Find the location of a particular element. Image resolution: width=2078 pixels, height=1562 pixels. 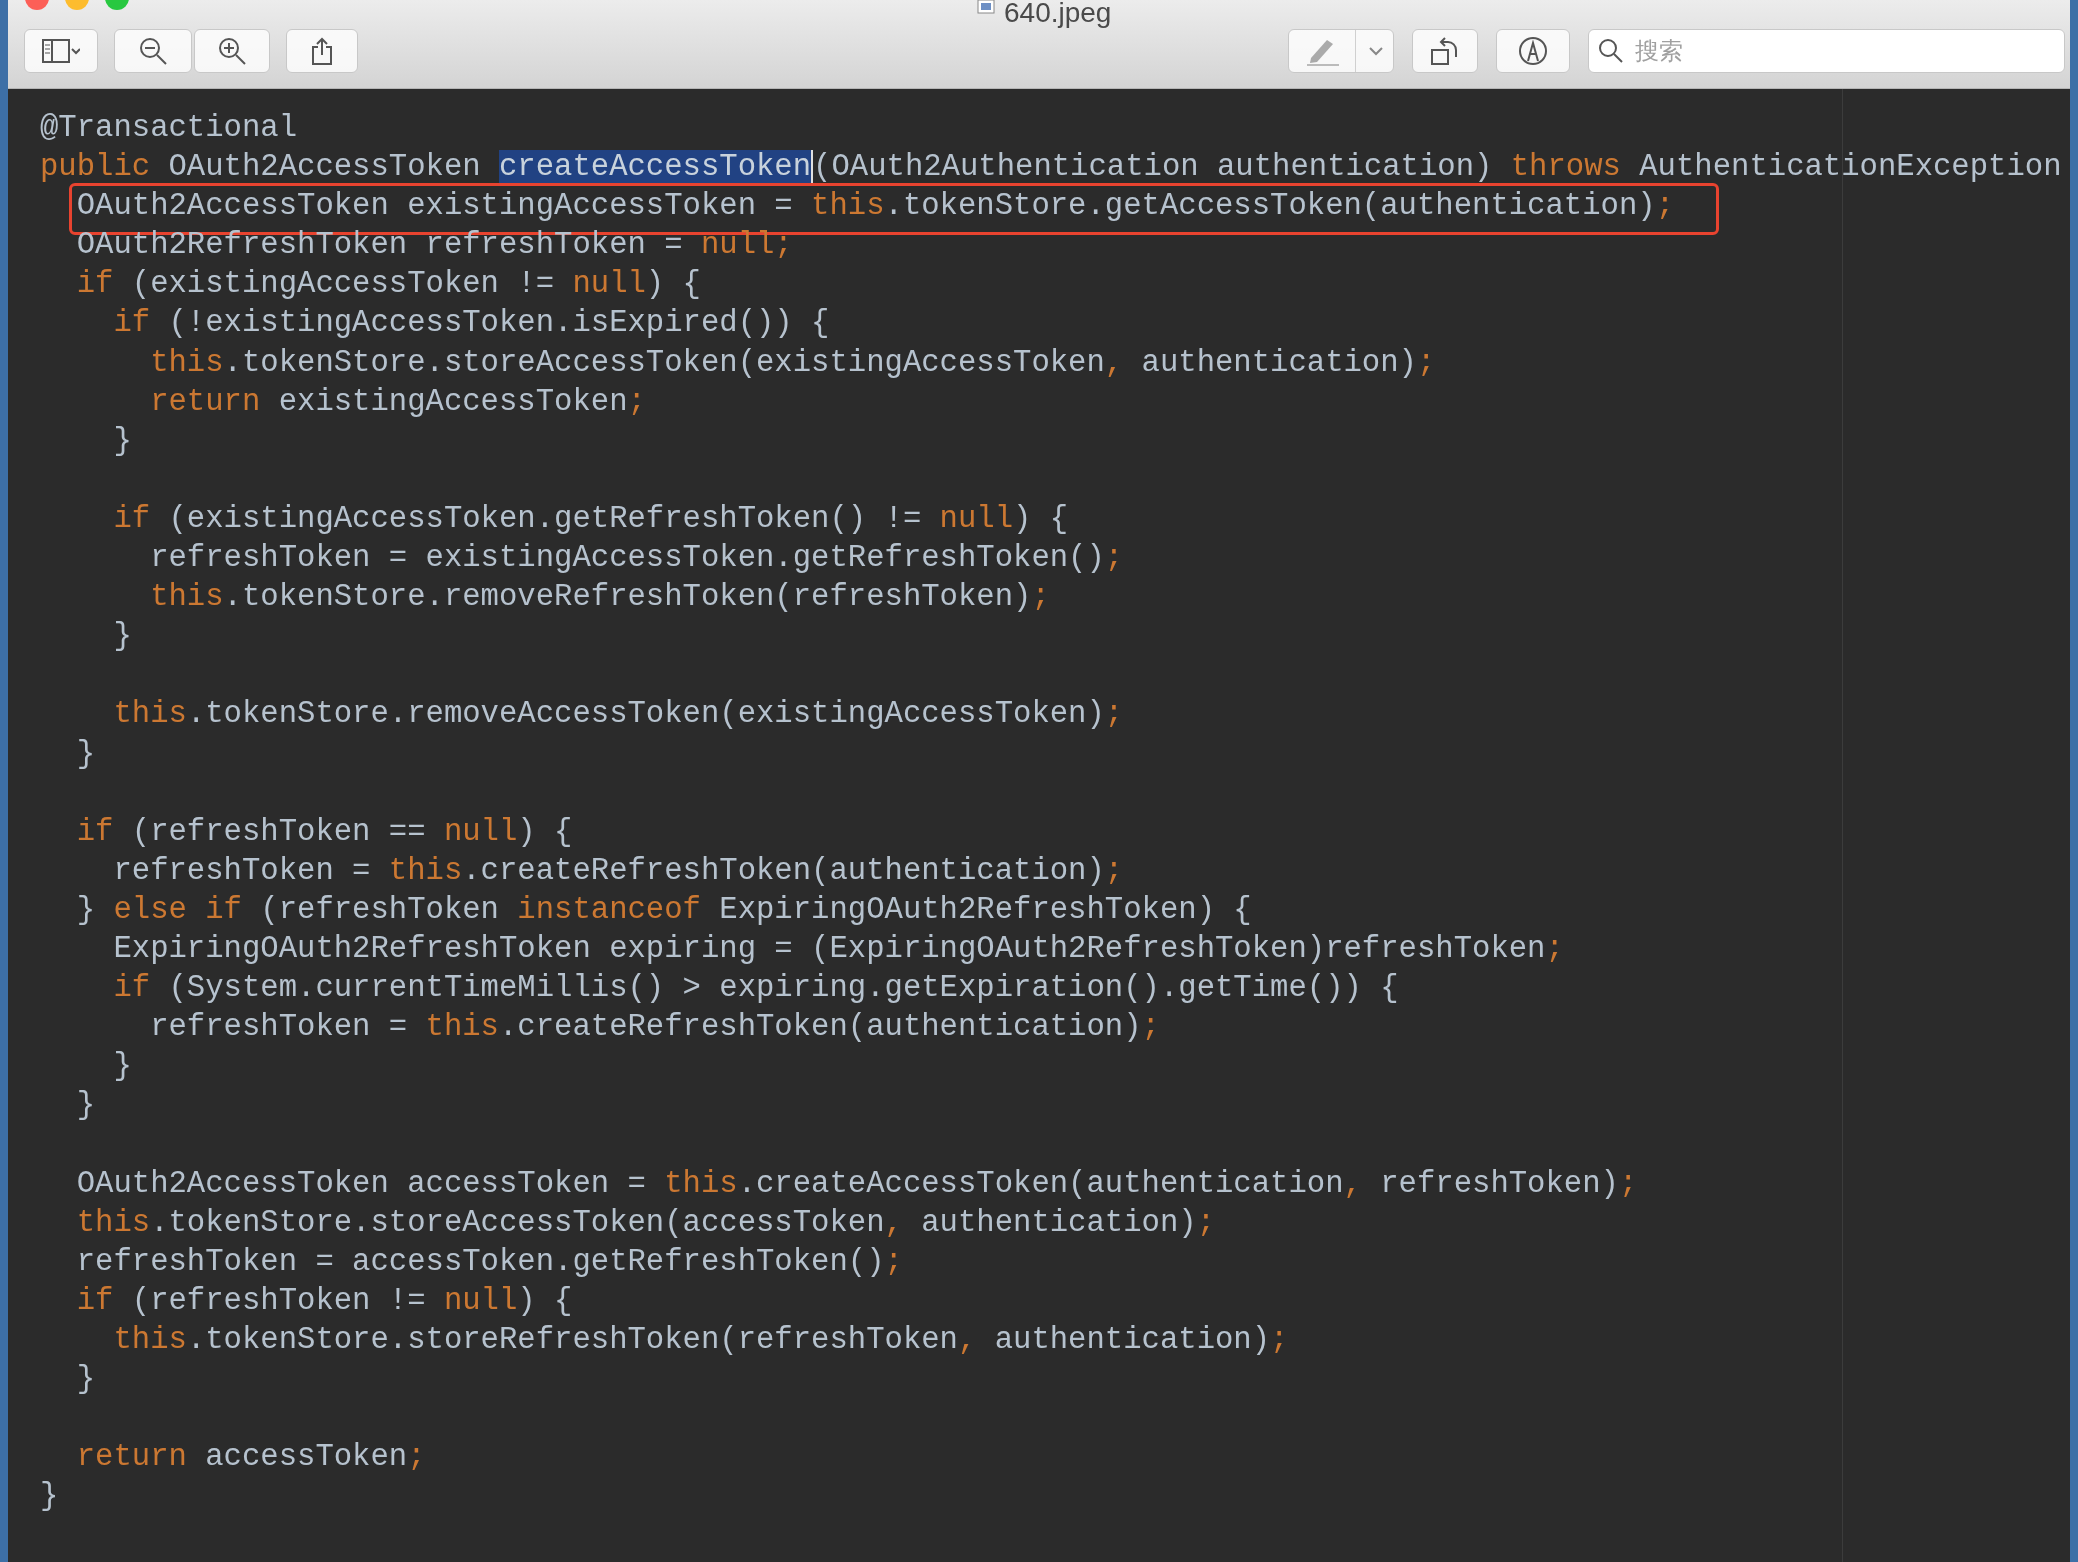

search-field: 搜索 is located at coordinates (1826, 51).